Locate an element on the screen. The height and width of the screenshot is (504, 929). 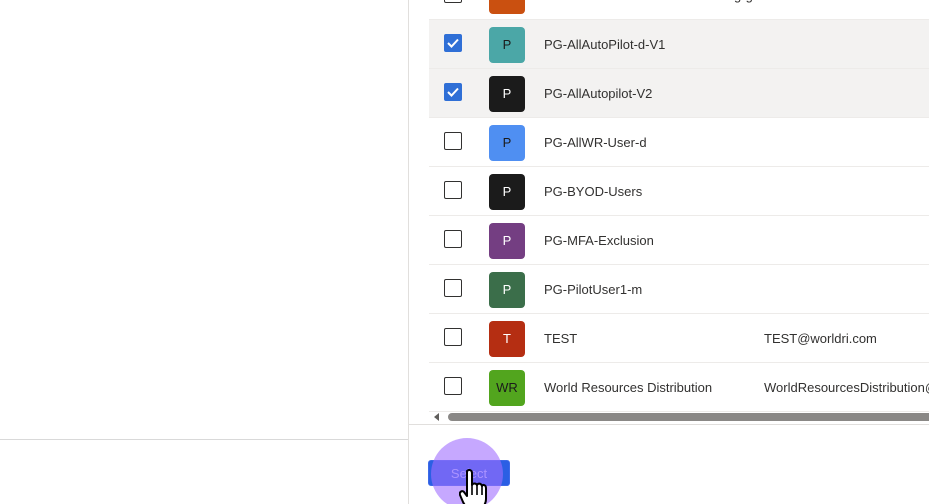
scrollbar-thumb is located at coordinates (688, 417).